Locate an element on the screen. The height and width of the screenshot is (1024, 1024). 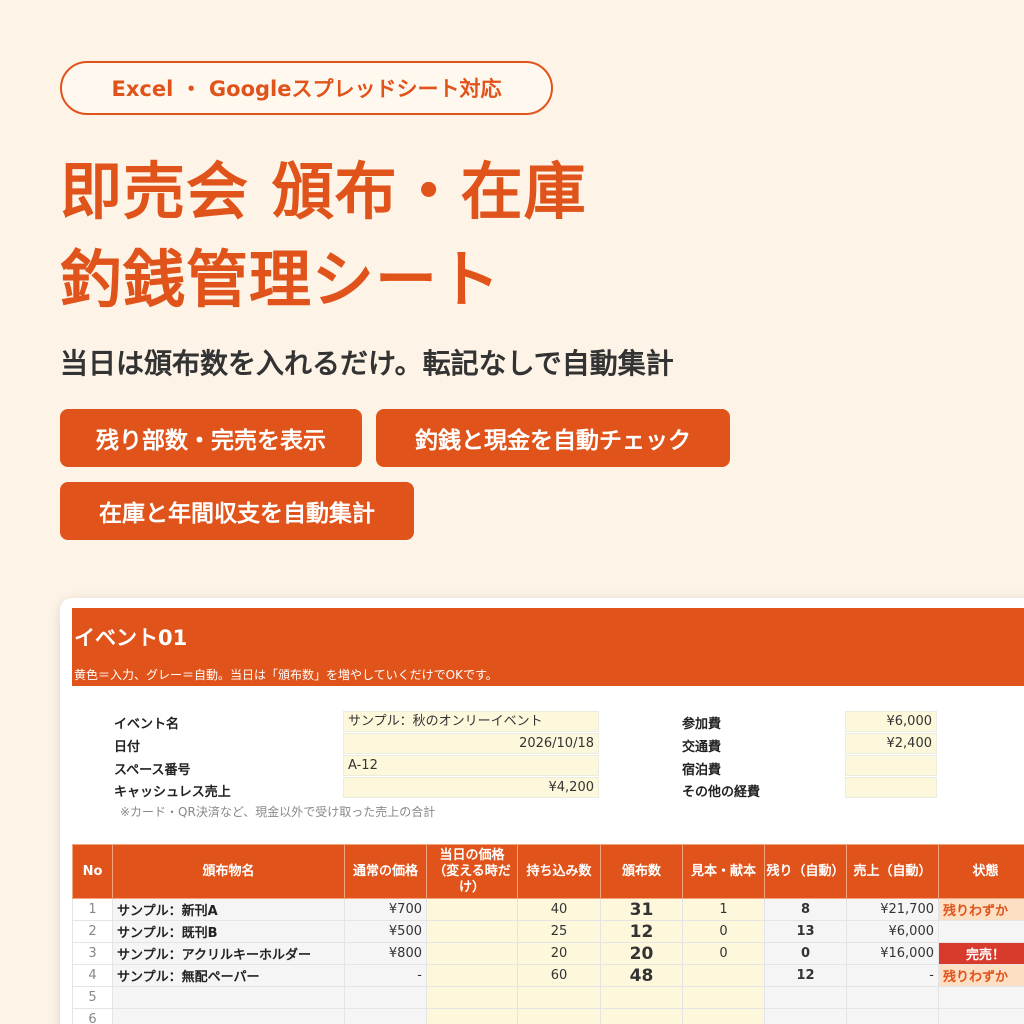
table-row: 4 サンプル：無配ペーパー - 60 48 12 - 残りわずか is located at coordinates (548, 975).